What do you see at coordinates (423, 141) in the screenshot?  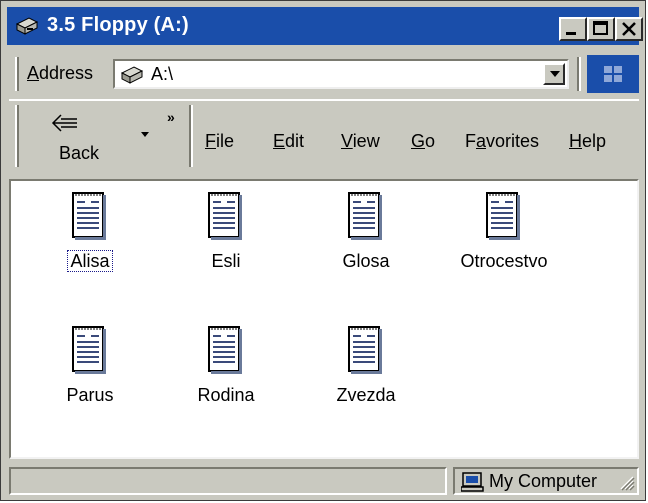 I see `menu-go: Go` at bounding box center [423, 141].